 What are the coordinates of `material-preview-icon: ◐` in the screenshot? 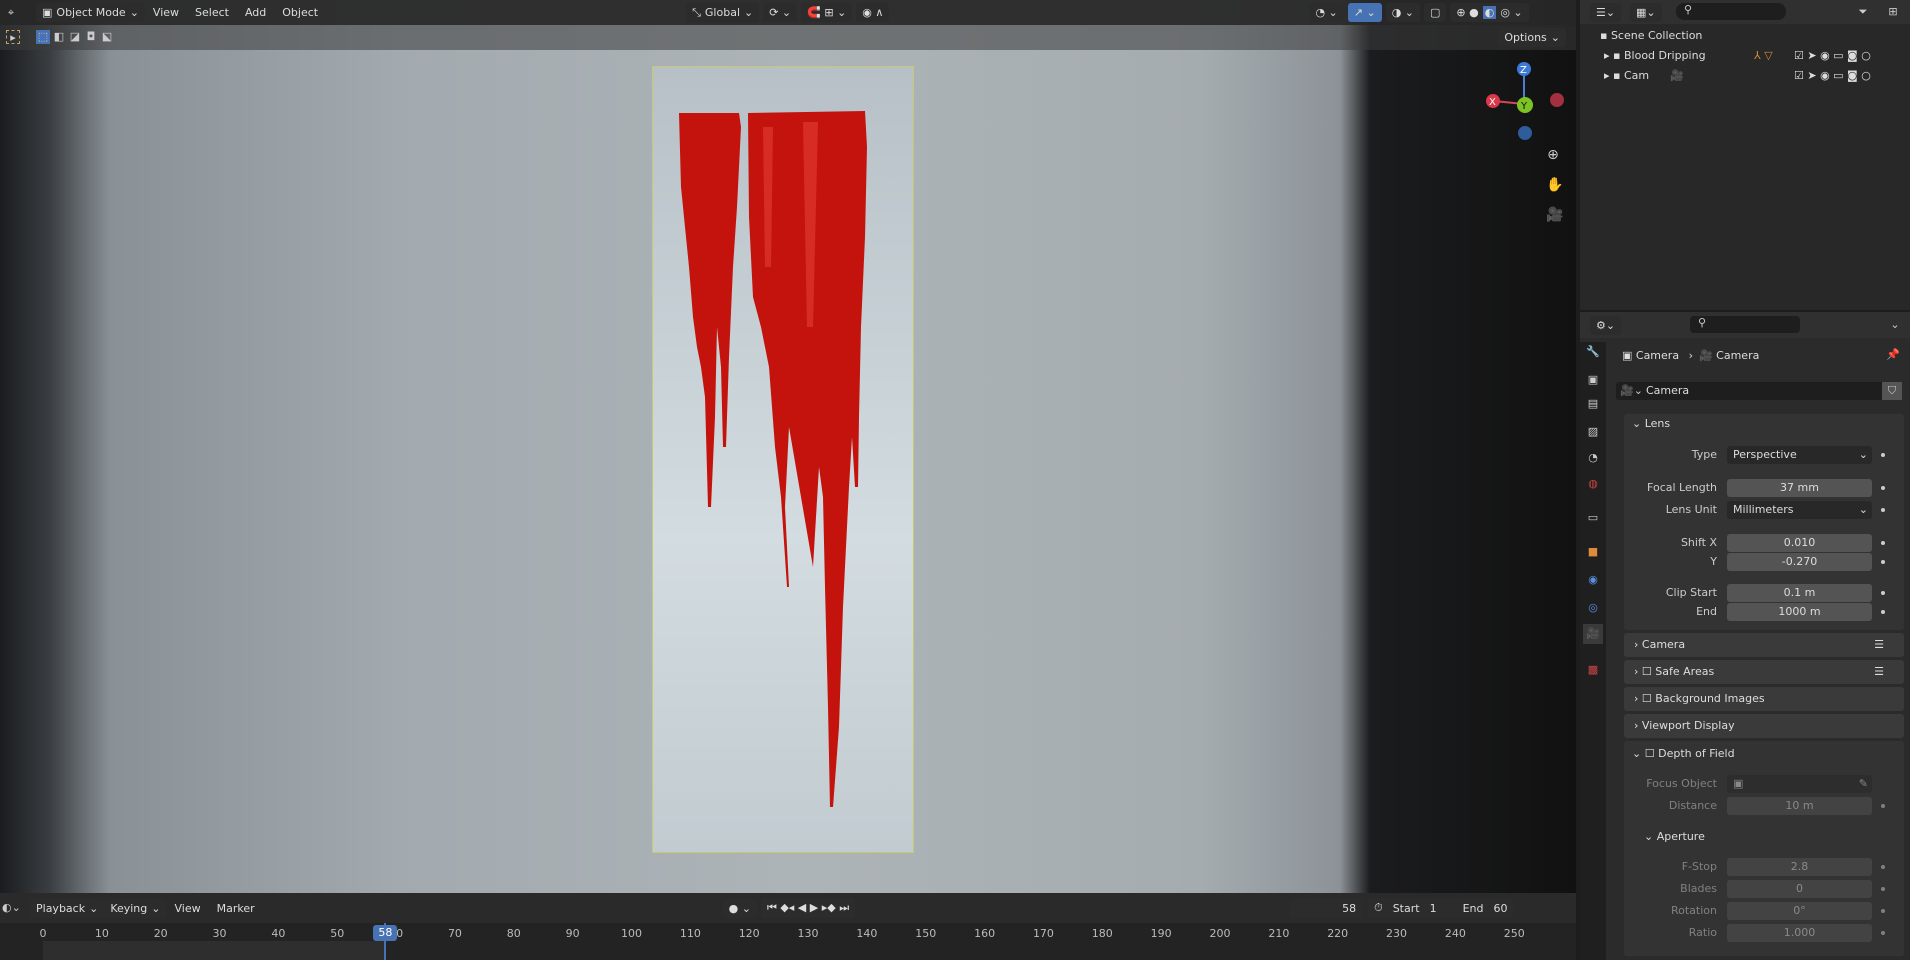 It's located at (1489, 12).